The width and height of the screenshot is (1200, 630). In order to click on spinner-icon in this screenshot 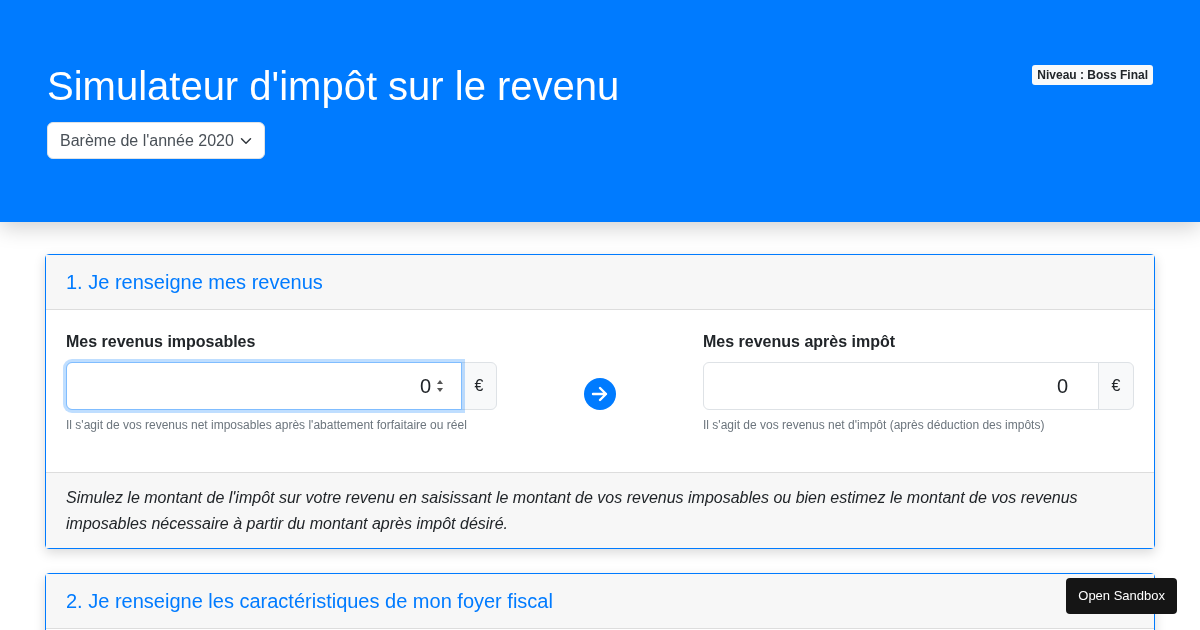, I will do `click(440, 386)`.